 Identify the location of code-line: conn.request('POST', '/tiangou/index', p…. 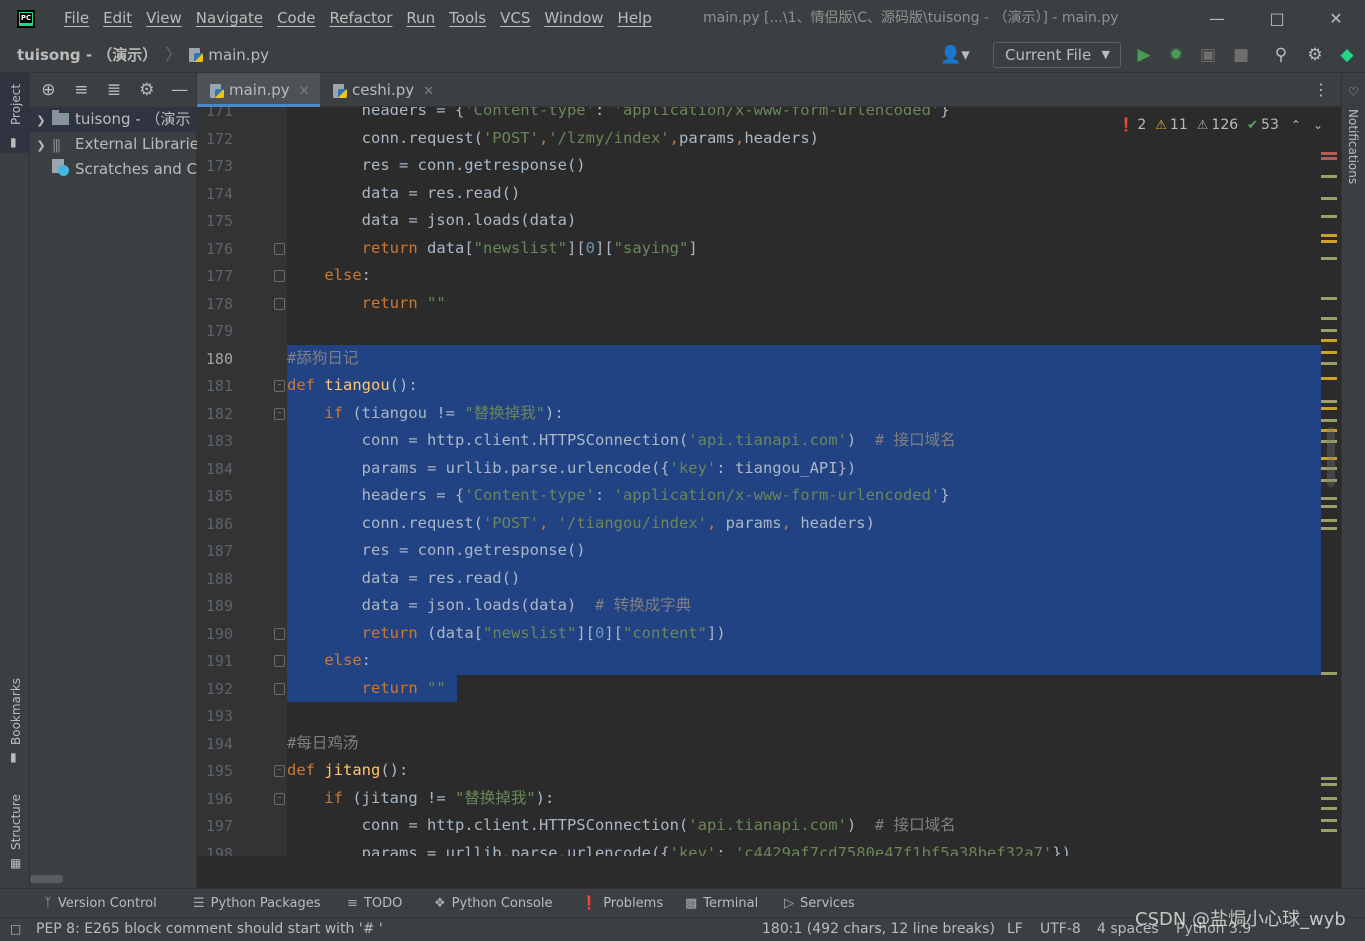
(581, 523).